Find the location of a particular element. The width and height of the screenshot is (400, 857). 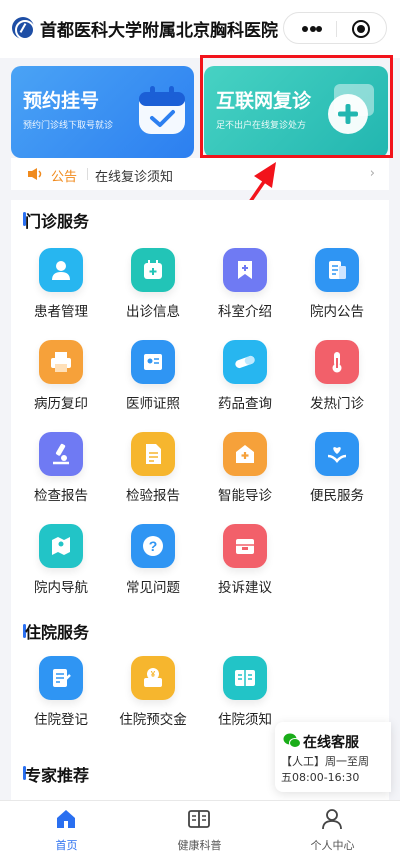

notice-text: 在线复诊须知 is located at coordinates (134, 177).